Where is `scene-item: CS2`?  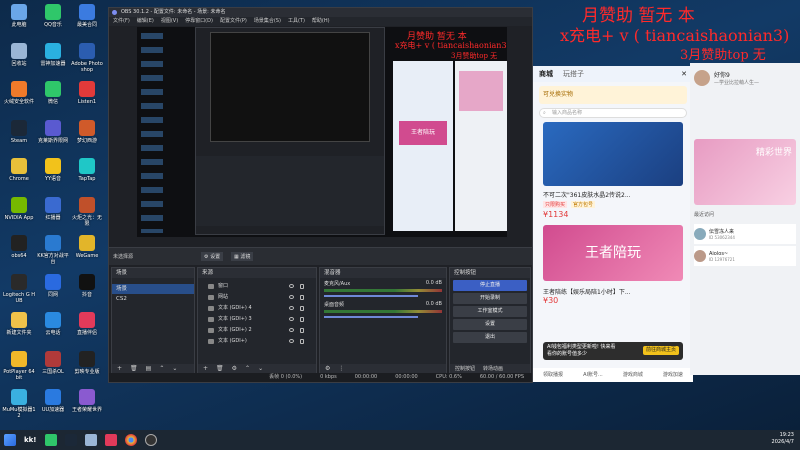 scene-item: CS2 is located at coordinates (153, 299).